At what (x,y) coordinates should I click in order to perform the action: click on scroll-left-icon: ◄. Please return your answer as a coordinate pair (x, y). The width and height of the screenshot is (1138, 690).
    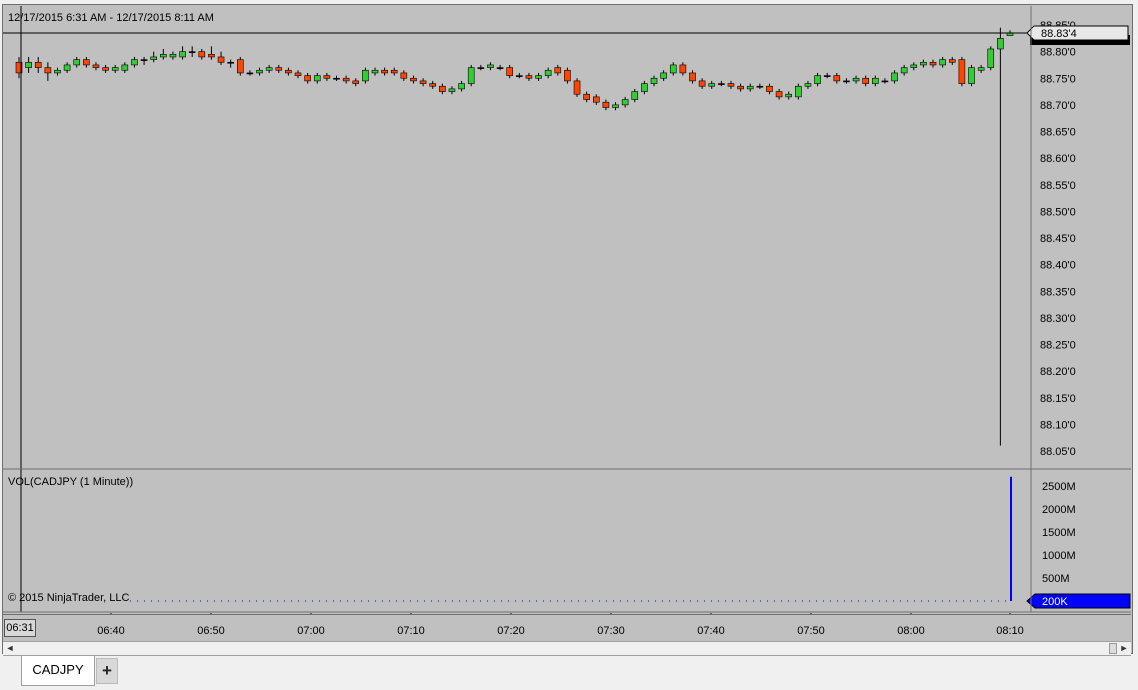
    Looking at the image, I should click on (10, 648).